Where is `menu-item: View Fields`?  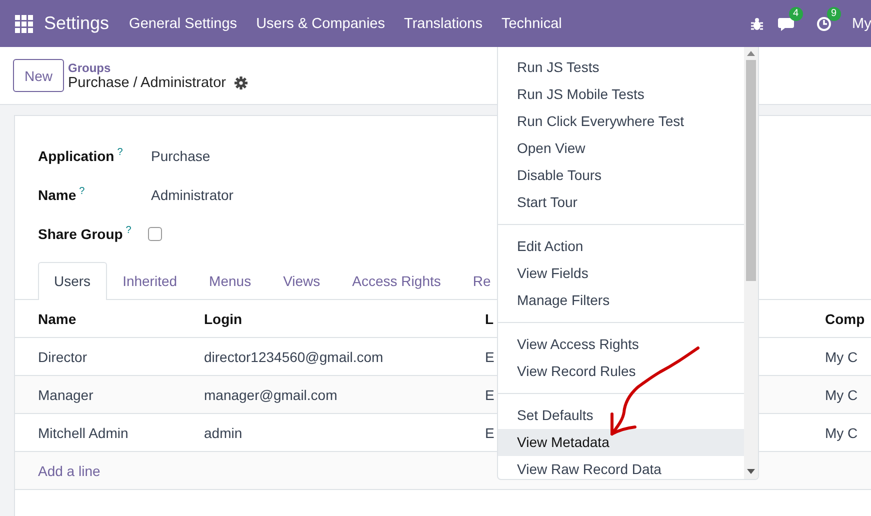
menu-item: View Fields is located at coordinates (621, 273).